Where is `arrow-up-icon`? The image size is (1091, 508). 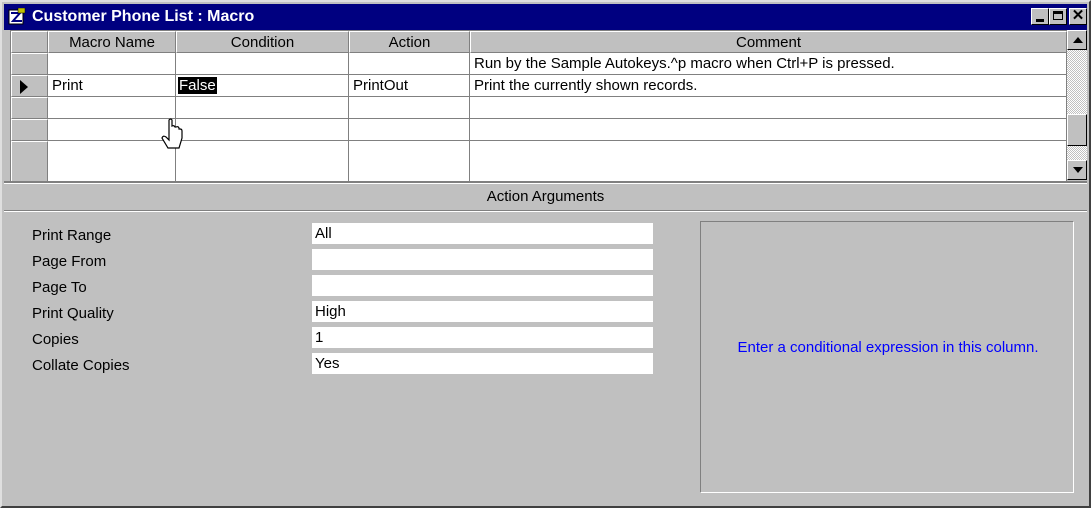 arrow-up-icon is located at coordinates (1078, 40).